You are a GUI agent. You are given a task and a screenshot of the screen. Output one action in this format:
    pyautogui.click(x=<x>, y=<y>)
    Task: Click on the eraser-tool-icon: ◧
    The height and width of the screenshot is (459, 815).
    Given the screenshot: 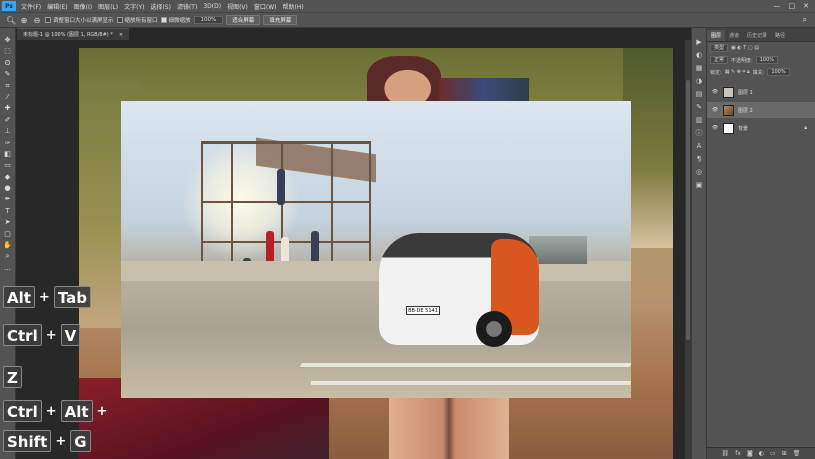 What is the action you would take?
    pyautogui.click(x=8, y=154)
    